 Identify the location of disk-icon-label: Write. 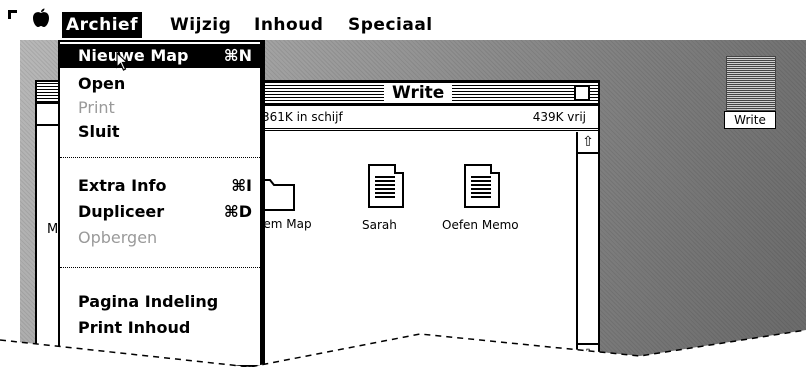
(750, 120).